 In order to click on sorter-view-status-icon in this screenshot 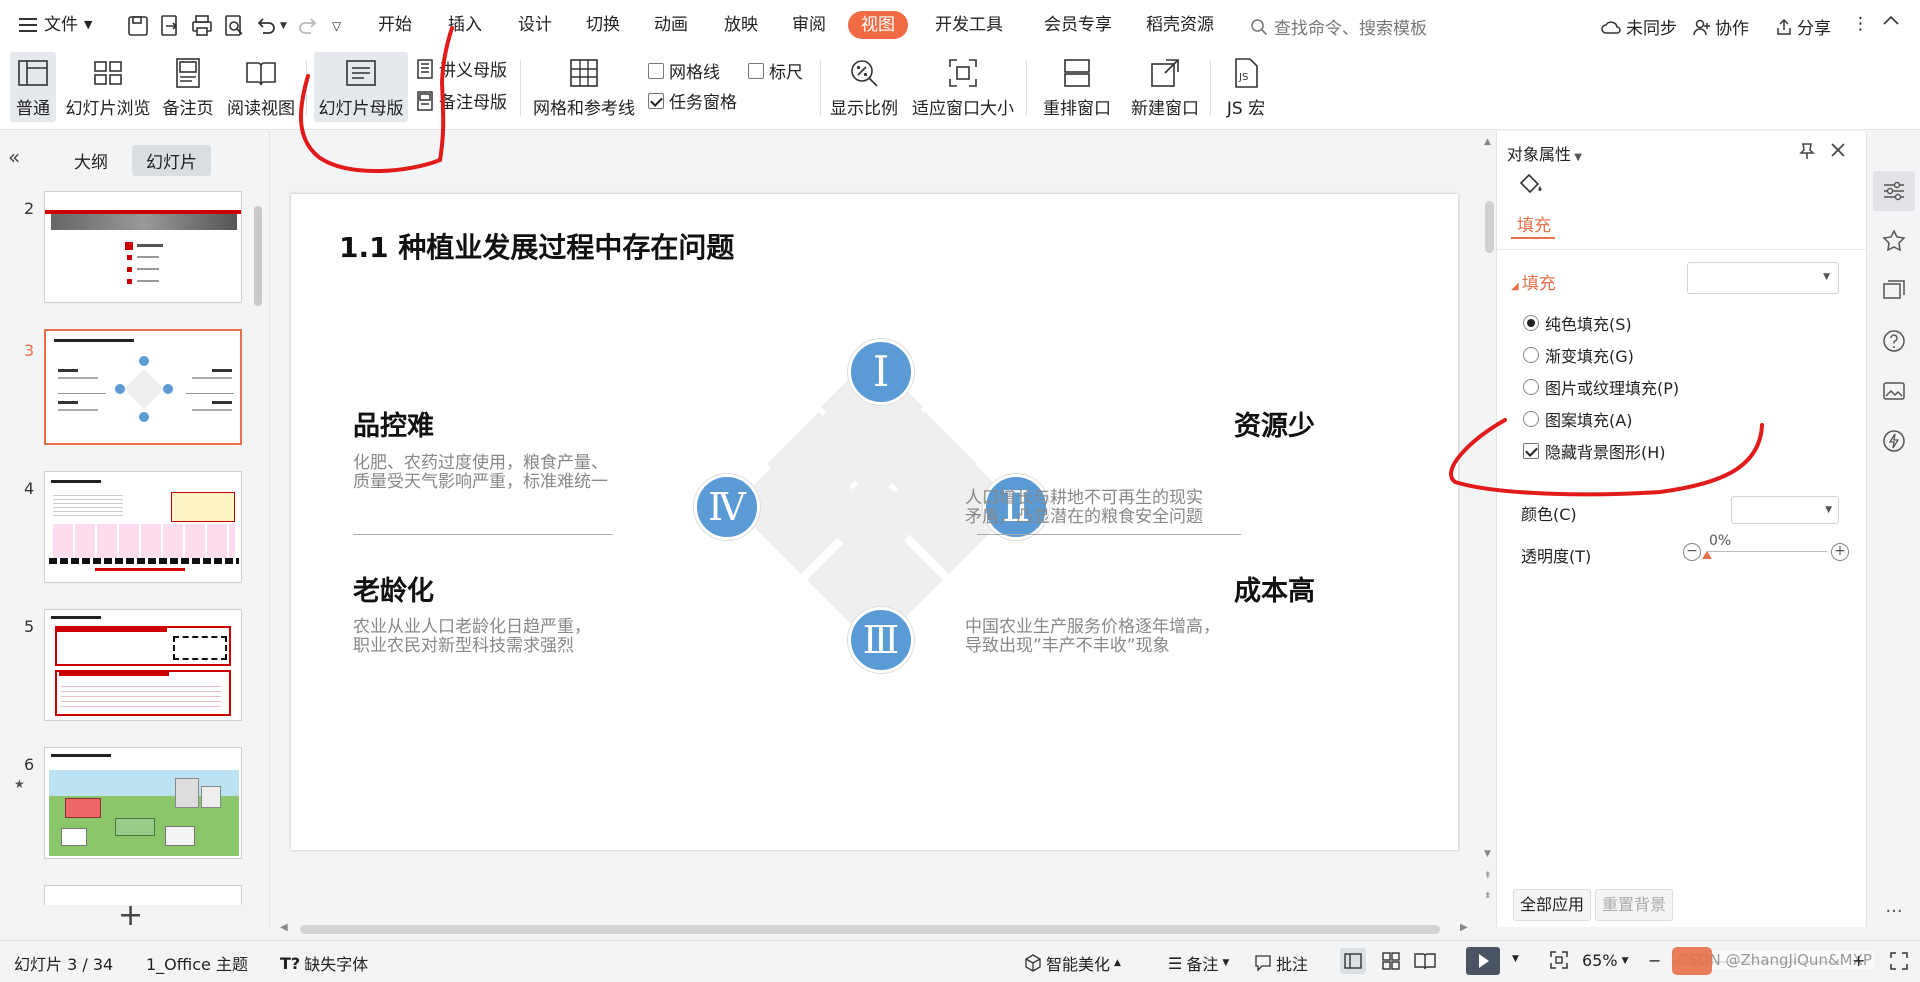, I will do `click(1391, 961)`.